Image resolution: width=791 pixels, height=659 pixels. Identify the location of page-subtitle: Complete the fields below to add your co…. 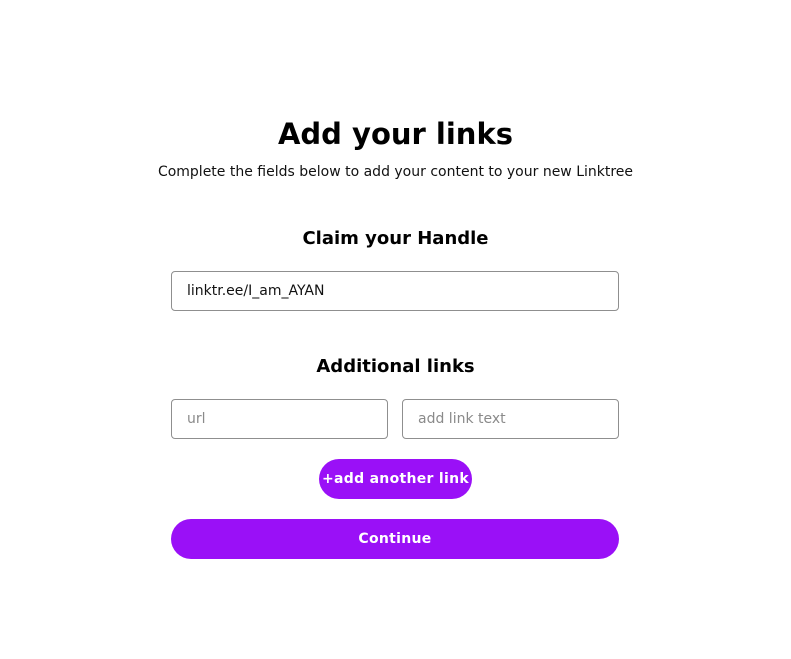
(395, 172).